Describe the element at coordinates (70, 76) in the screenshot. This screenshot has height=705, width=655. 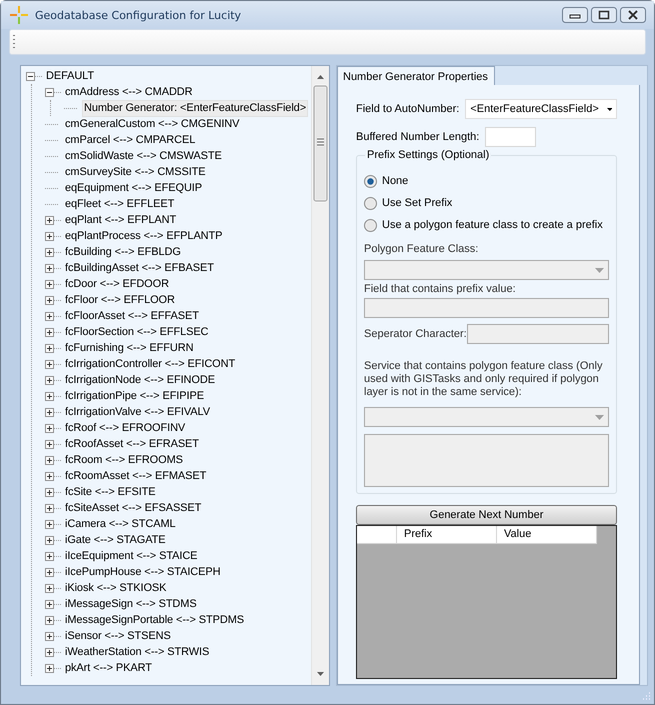
I see `tree-item: DEFAULT` at that location.